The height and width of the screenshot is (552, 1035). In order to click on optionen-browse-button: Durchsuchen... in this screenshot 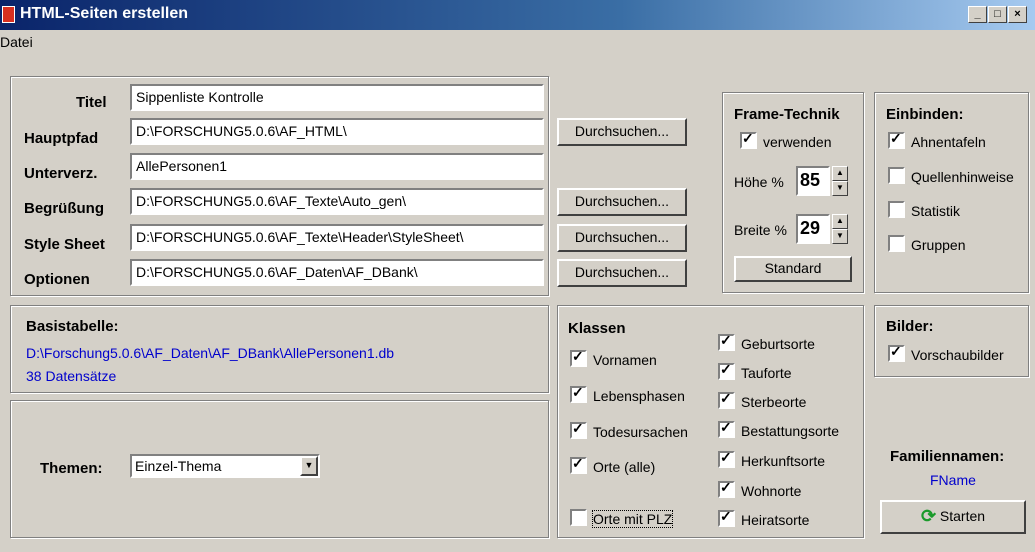, I will do `click(622, 273)`.